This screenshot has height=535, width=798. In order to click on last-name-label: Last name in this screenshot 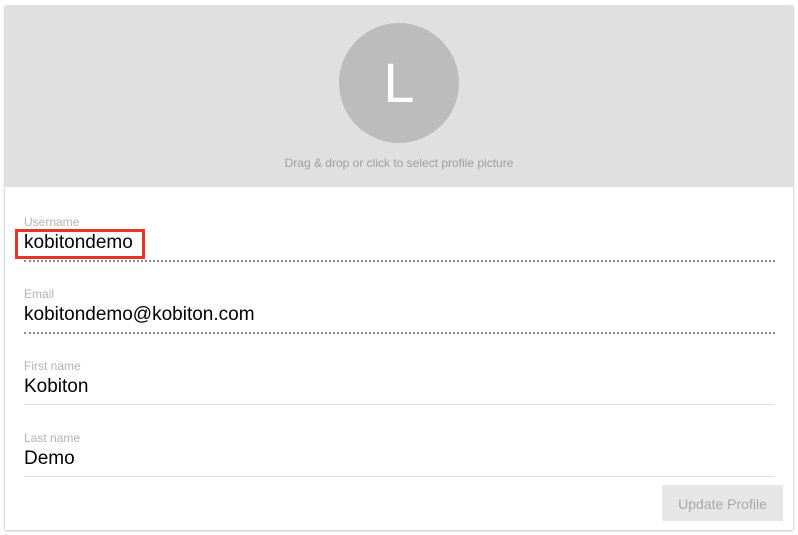, I will do `click(52, 438)`.